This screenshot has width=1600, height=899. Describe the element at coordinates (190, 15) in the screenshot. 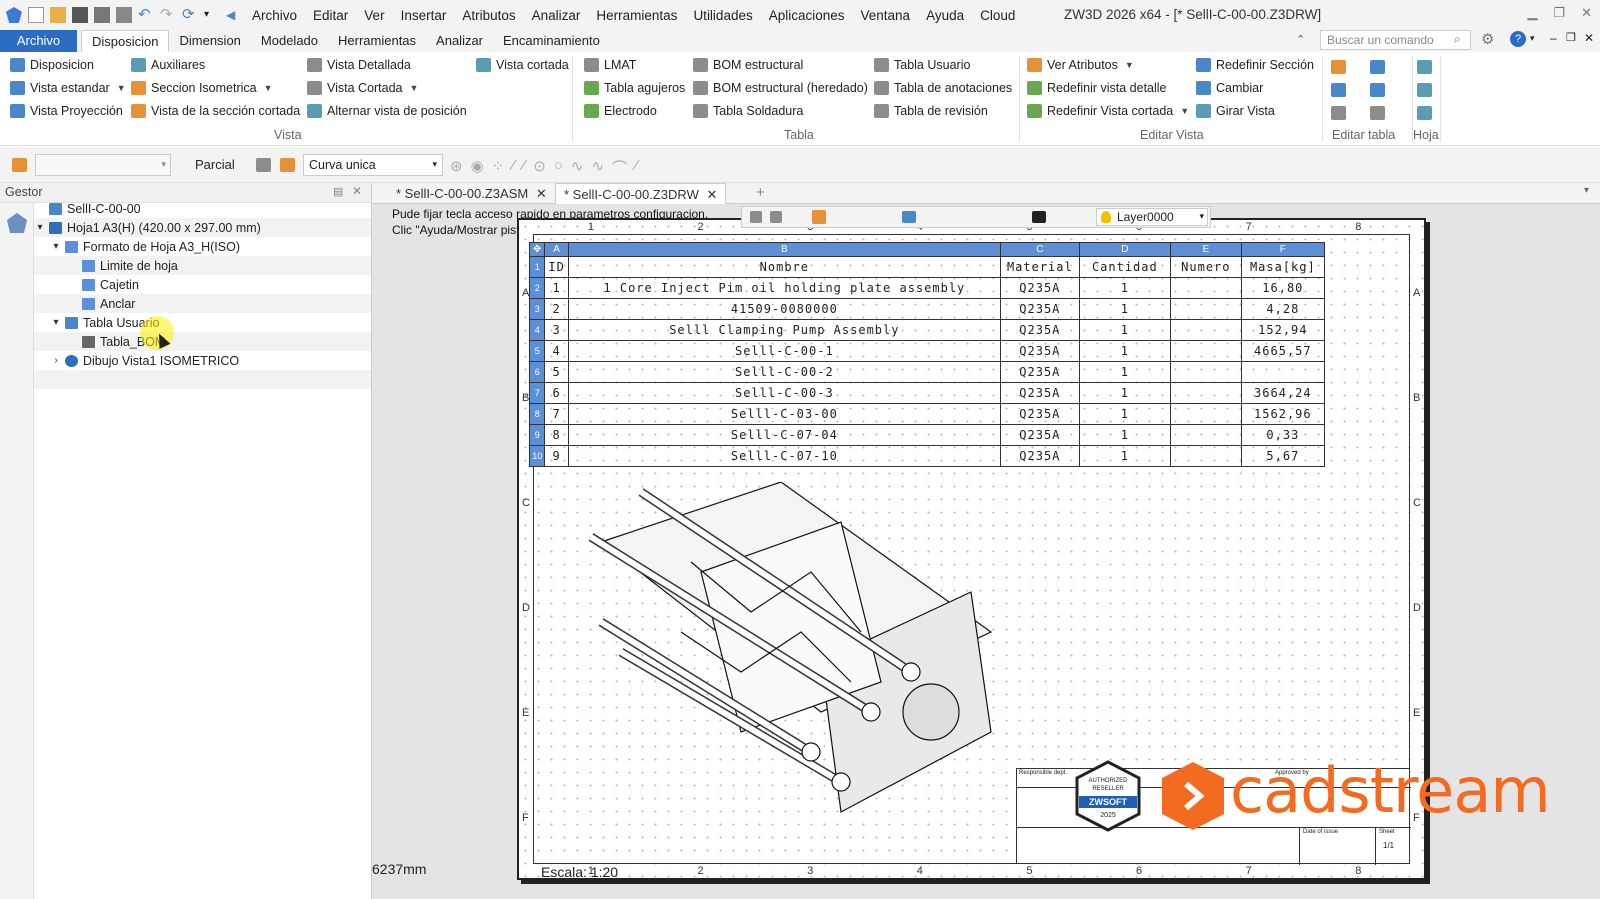

I see `regen-icon: ⟳` at that location.